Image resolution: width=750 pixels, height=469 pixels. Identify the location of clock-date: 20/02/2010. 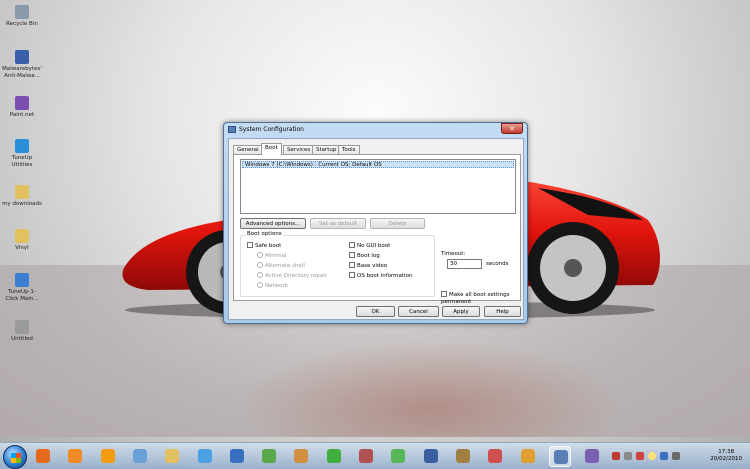
(726, 459).